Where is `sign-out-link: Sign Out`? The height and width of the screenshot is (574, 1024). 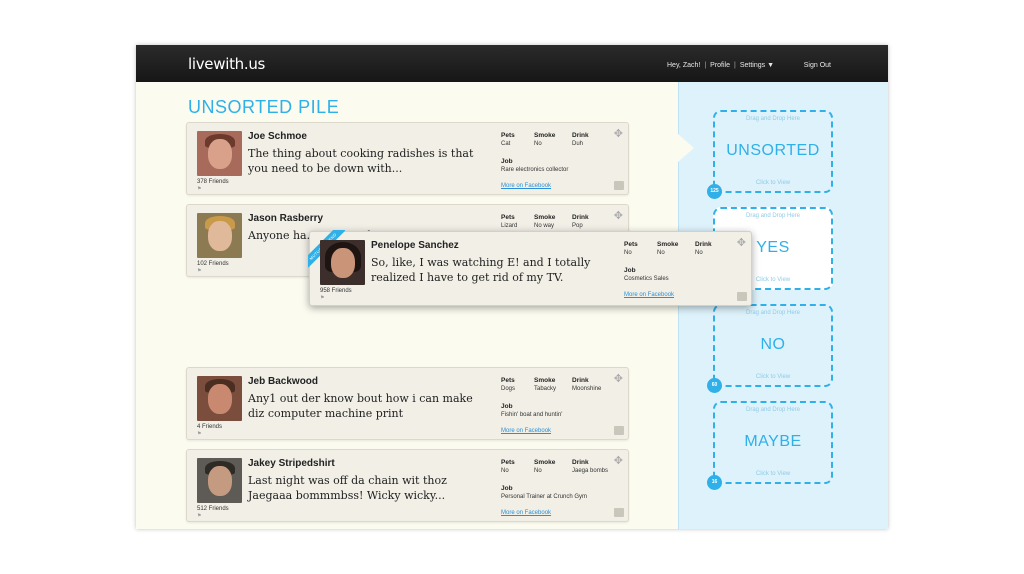 sign-out-link: Sign Out is located at coordinates (817, 65).